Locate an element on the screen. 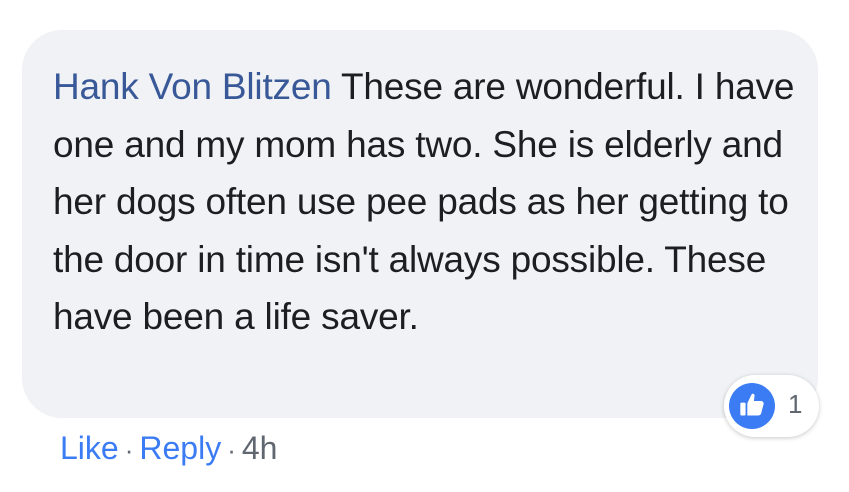 This screenshot has width=849, height=492. thumbs-up-icon is located at coordinates (752, 404).